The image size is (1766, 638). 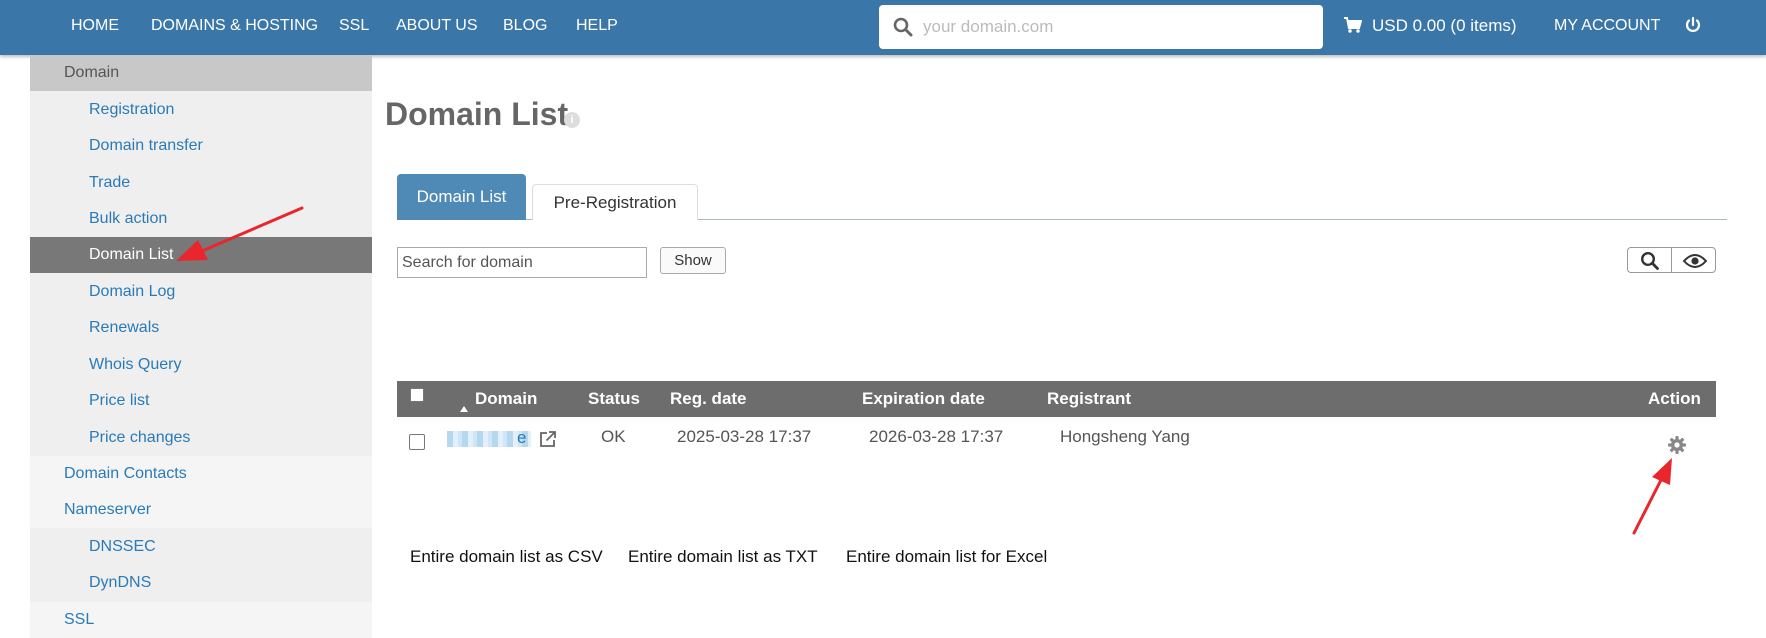 I want to click on sort-asc-icon, so click(x=464, y=409).